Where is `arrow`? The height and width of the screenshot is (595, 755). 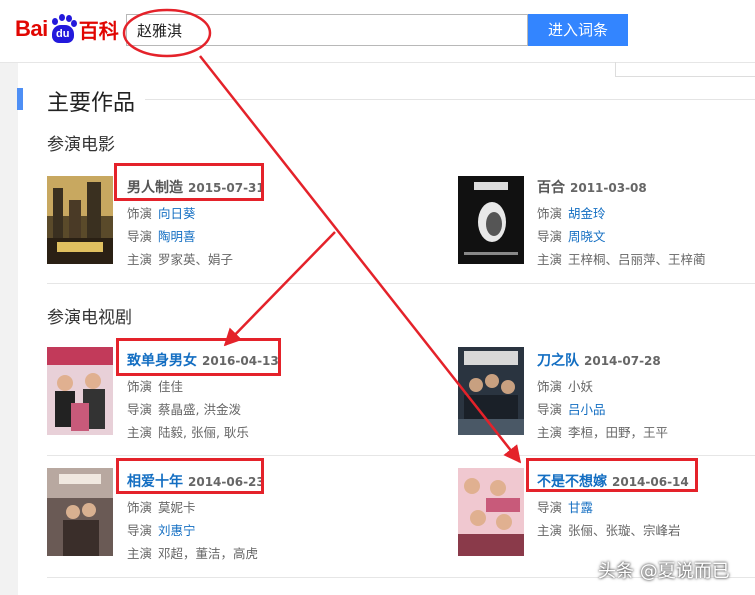 arrow is located at coordinates (279, 289).